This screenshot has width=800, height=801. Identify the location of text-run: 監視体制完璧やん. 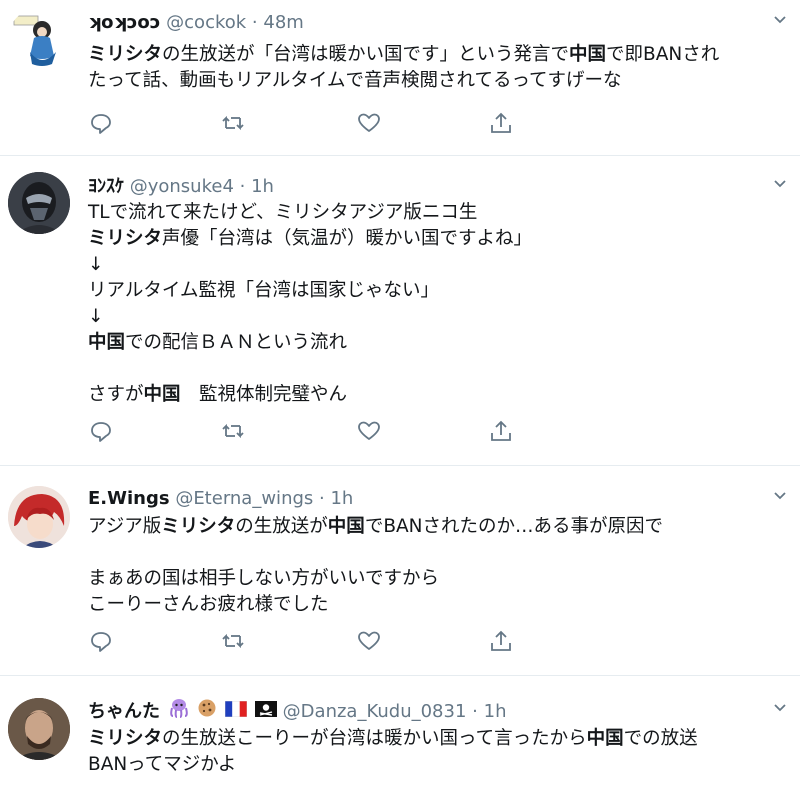
(264, 394).